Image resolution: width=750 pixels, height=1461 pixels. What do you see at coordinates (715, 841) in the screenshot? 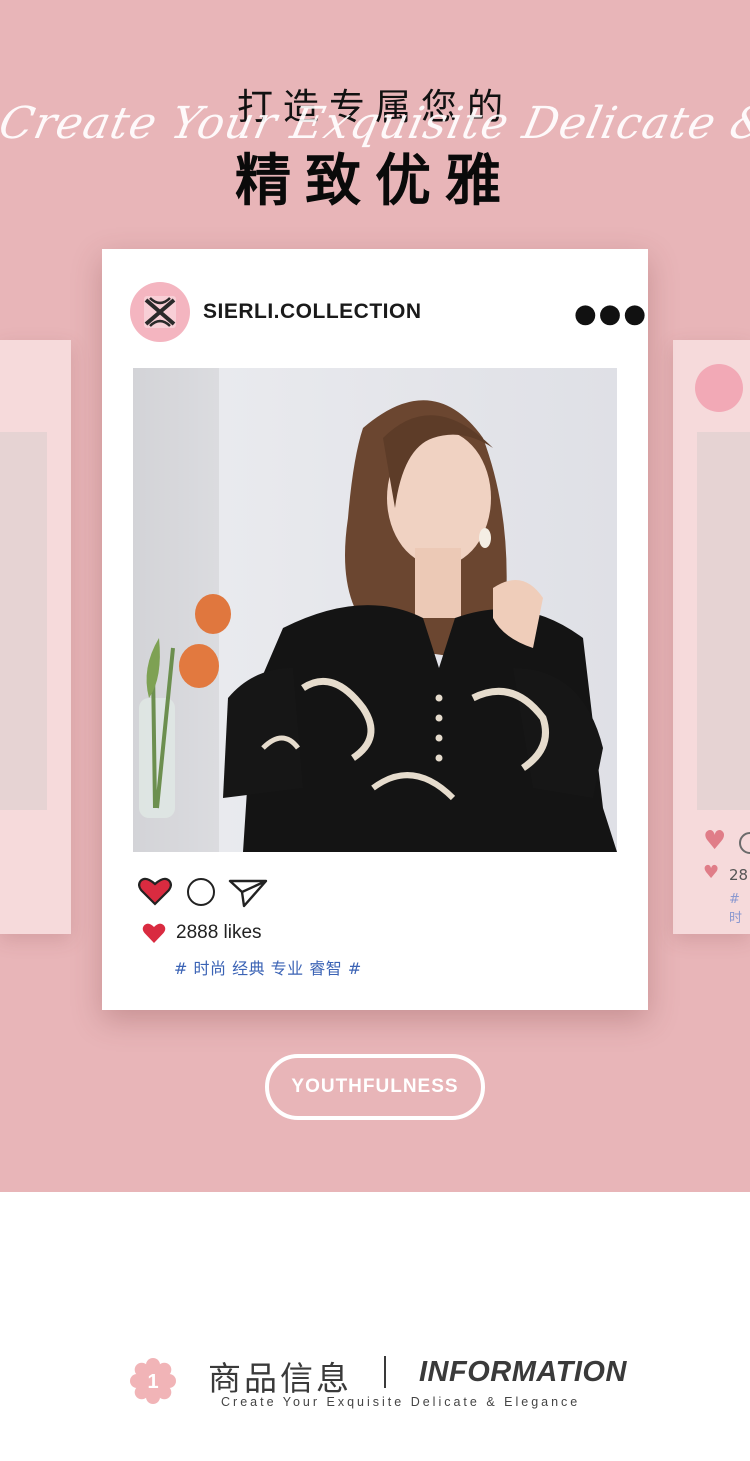
I see `side-card-heart-icon: ♥` at bounding box center [715, 841].